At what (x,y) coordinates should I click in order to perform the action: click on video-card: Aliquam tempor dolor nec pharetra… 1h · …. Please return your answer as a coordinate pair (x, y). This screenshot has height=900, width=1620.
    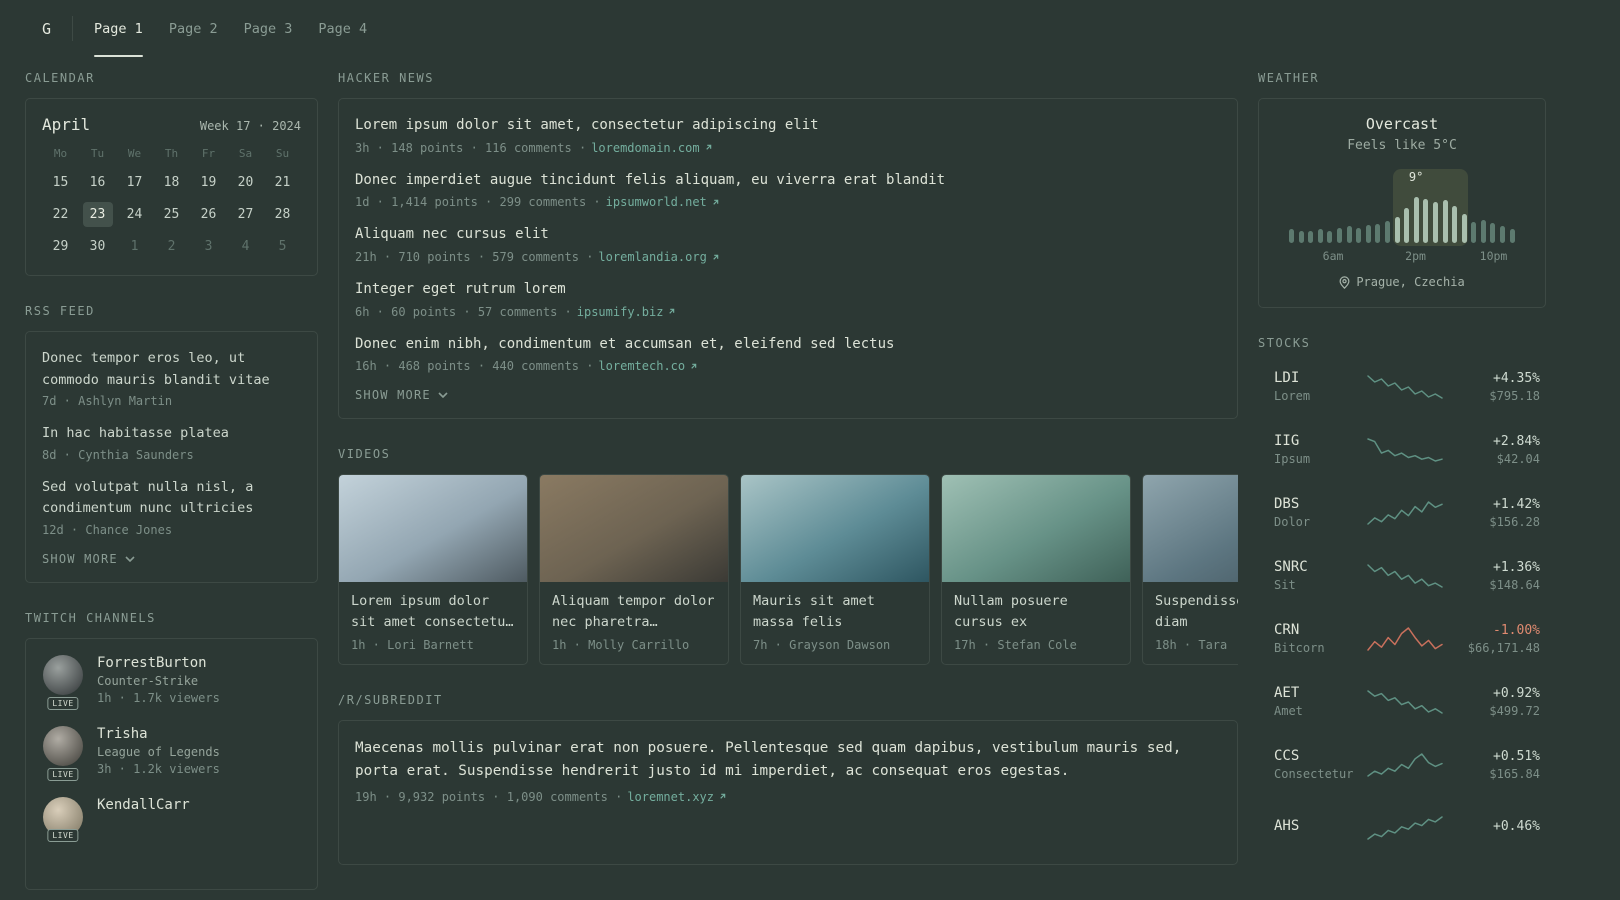
    Looking at the image, I should click on (634, 569).